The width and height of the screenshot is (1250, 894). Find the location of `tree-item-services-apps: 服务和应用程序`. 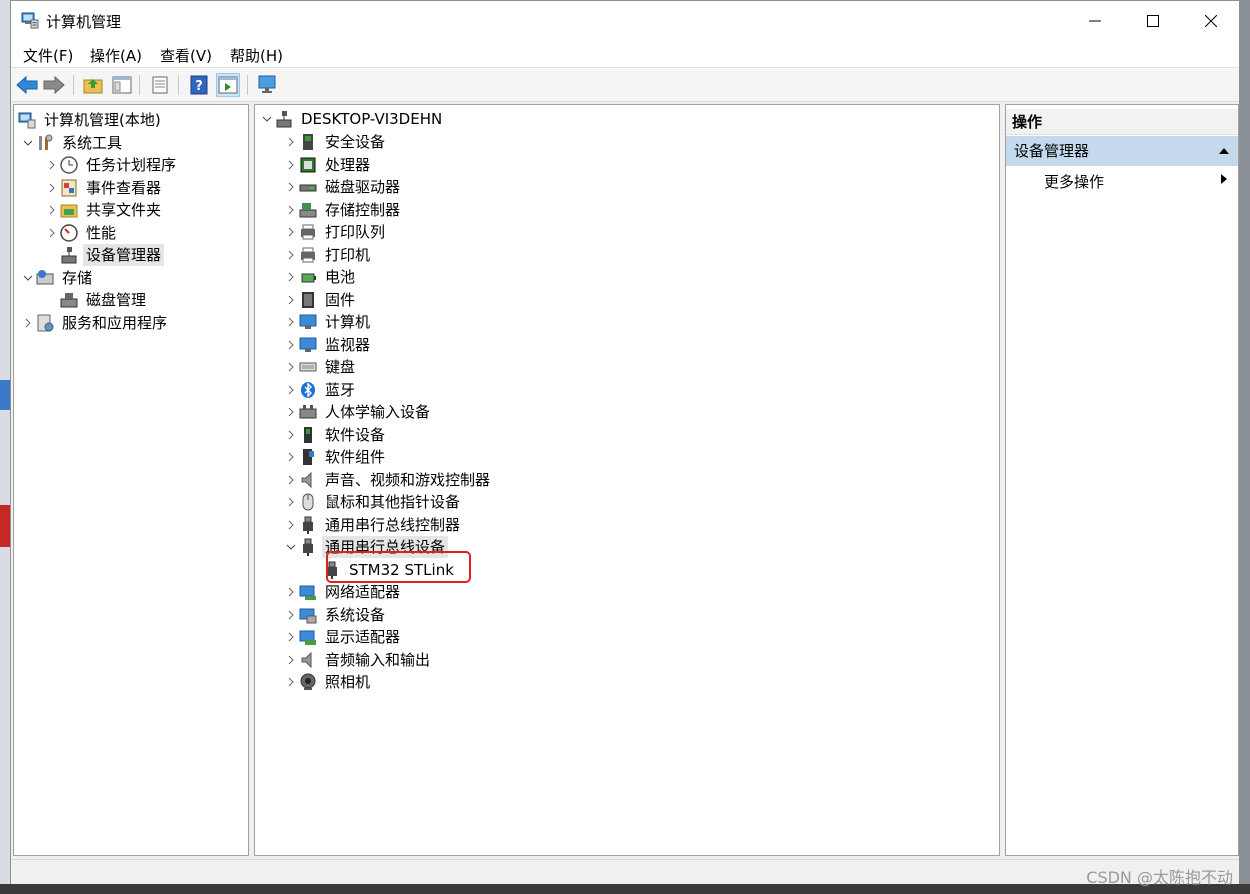

tree-item-services-apps: 服务和应用程序 is located at coordinates (95, 323).